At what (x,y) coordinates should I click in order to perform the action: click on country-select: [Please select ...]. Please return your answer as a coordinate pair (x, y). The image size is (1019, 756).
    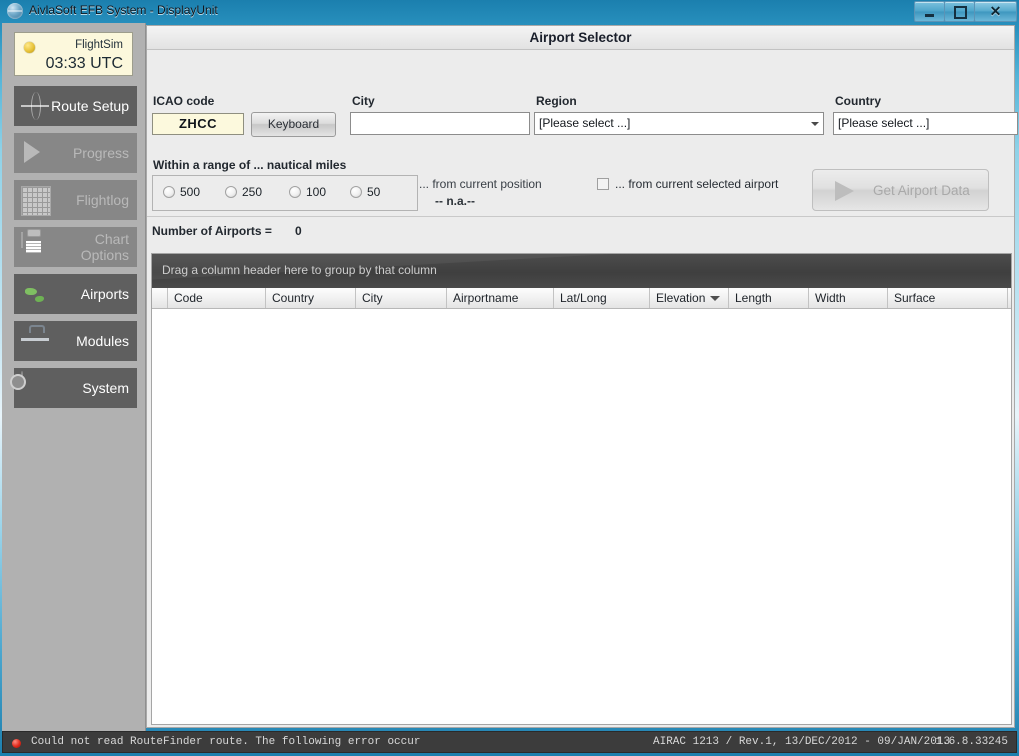
    Looking at the image, I should click on (925, 123).